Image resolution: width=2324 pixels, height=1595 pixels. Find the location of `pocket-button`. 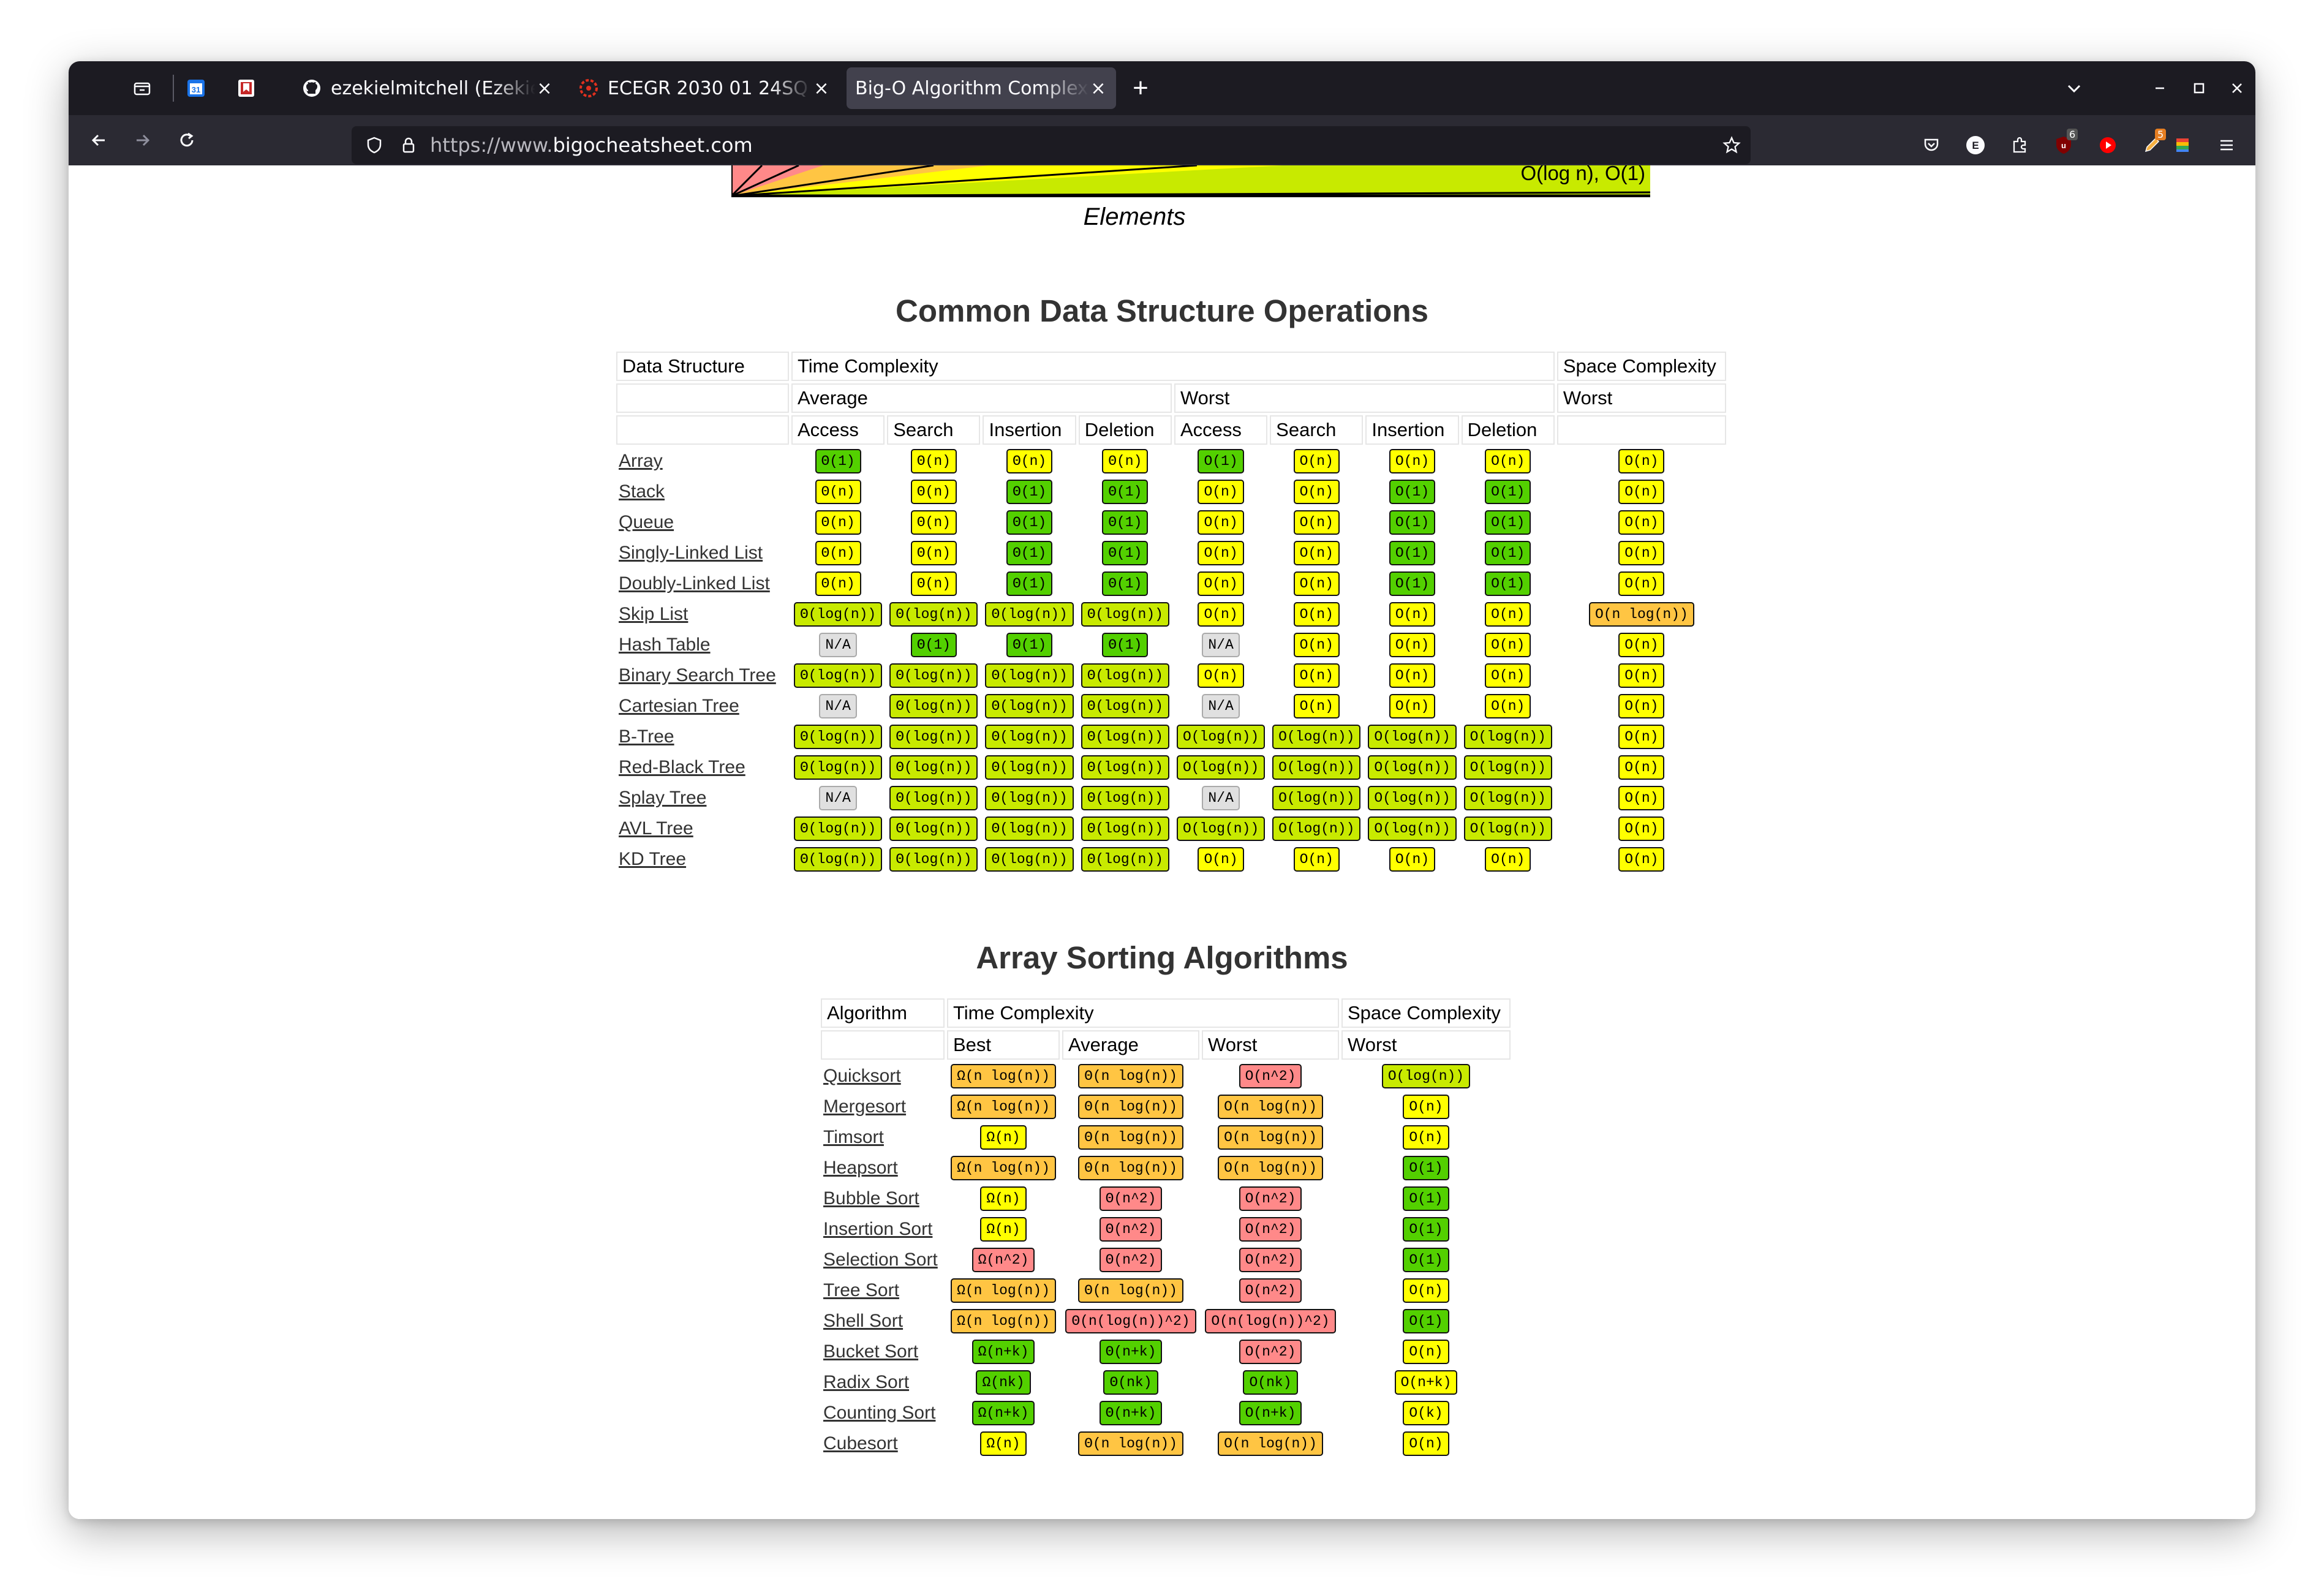

pocket-button is located at coordinates (1932, 145).